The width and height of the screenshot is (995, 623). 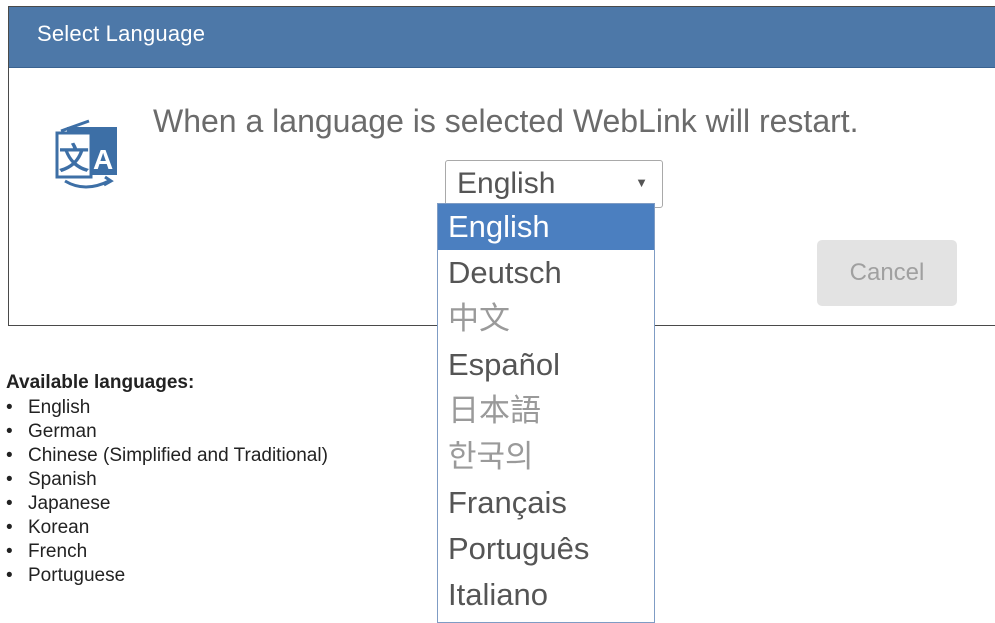 What do you see at coordinates (164, 432) in the screenshot?
I see `list-item: German` at bounding box center [164, 432].